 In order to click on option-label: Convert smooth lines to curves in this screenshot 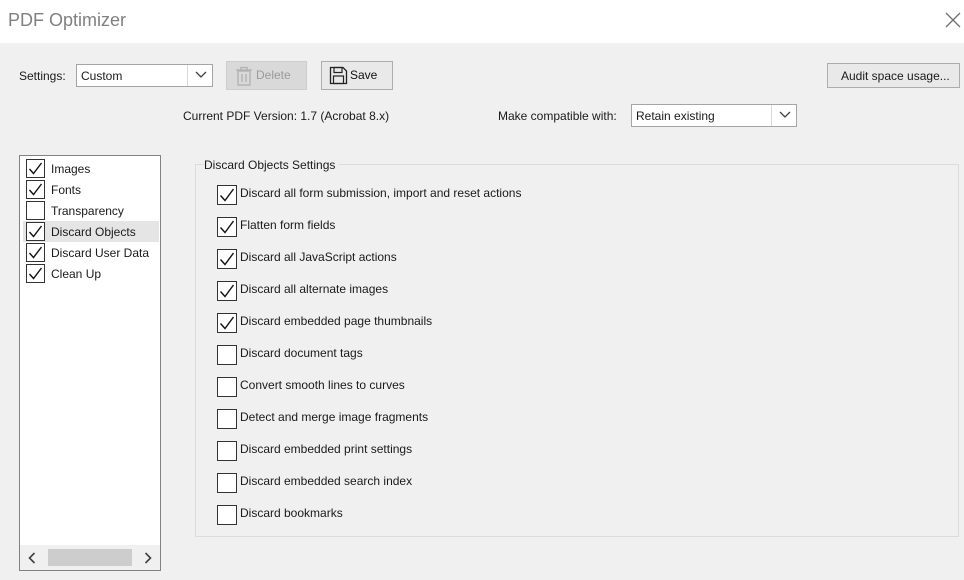, I will do `click(322, 385)`.